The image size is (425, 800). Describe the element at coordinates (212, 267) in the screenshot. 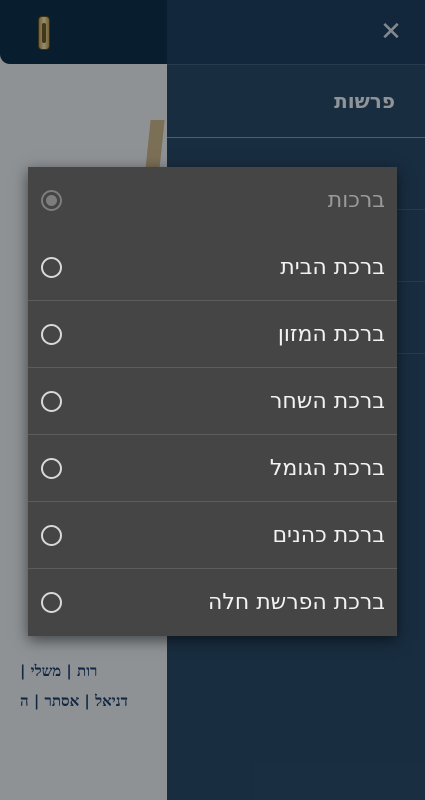

I see `option-birkat-habayit: ברכת הבית` at that location.